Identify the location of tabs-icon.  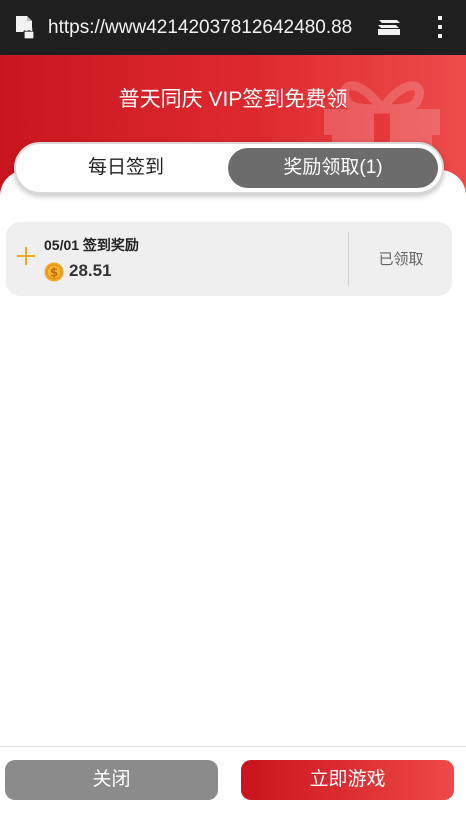
(389, 27).